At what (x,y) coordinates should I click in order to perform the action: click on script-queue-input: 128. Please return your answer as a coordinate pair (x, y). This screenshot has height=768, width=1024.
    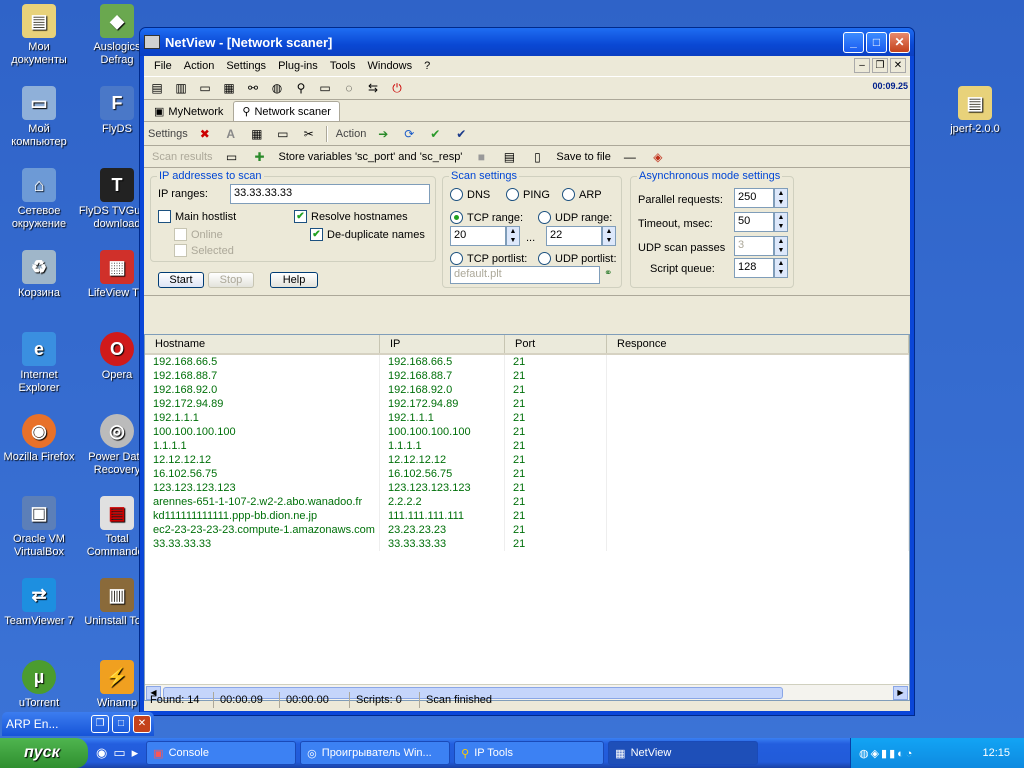
    Looking at the image, I should click on (754, 268).